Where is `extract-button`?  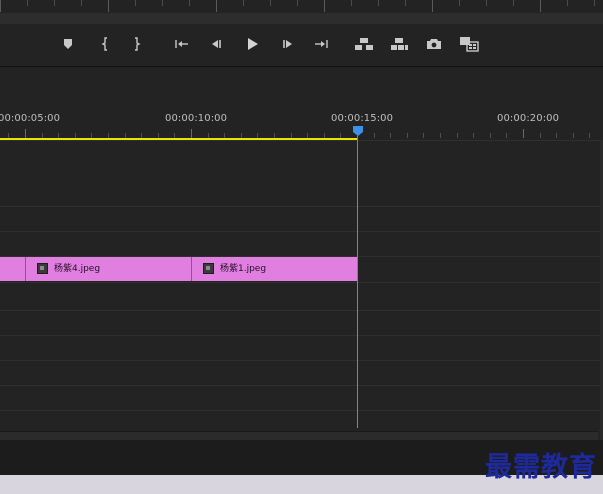
extract-button is located at coordinates (399, 44).